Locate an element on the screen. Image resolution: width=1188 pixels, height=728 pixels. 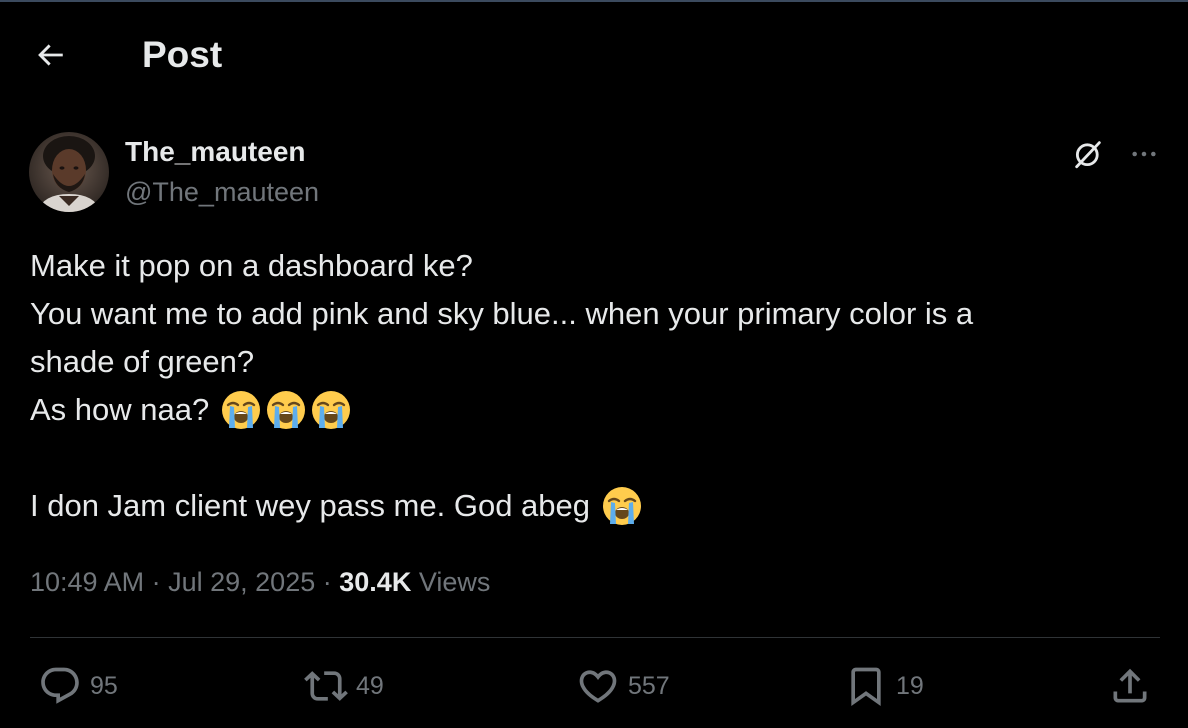
window-top-edge is located at coordinates (594, 1).